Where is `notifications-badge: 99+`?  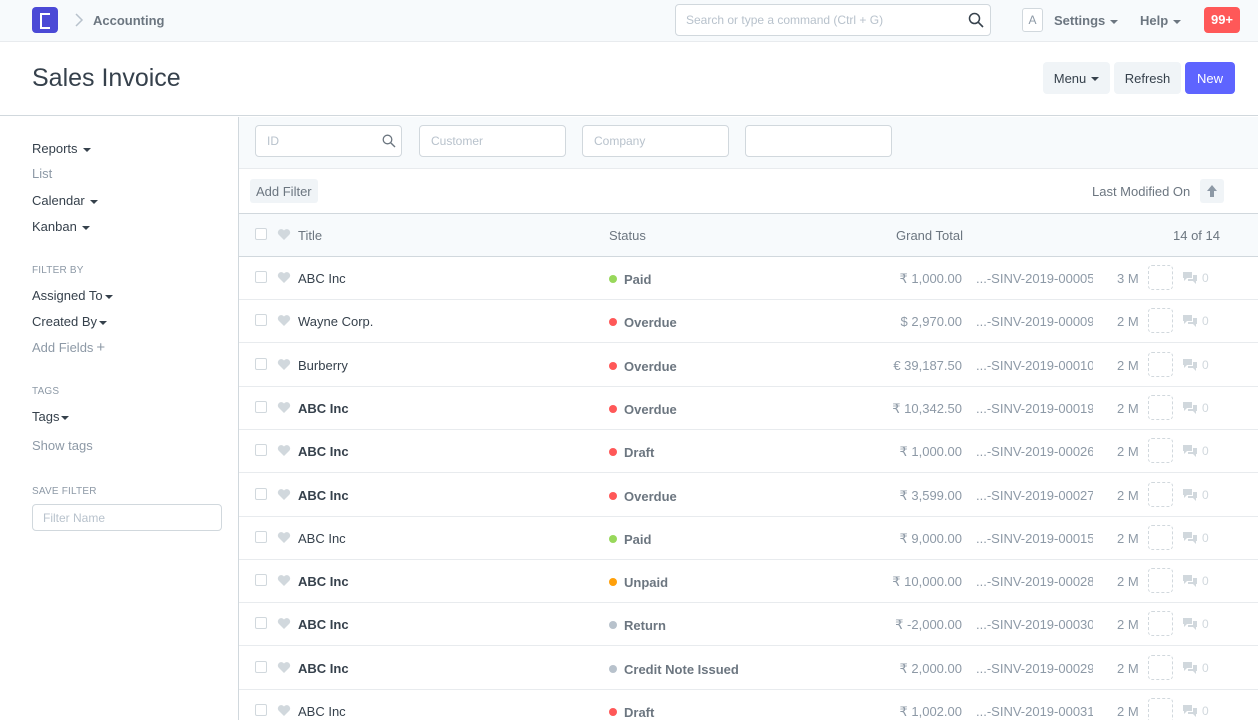 notifications-badge: 99+ is located at coordinates (1222, 20).